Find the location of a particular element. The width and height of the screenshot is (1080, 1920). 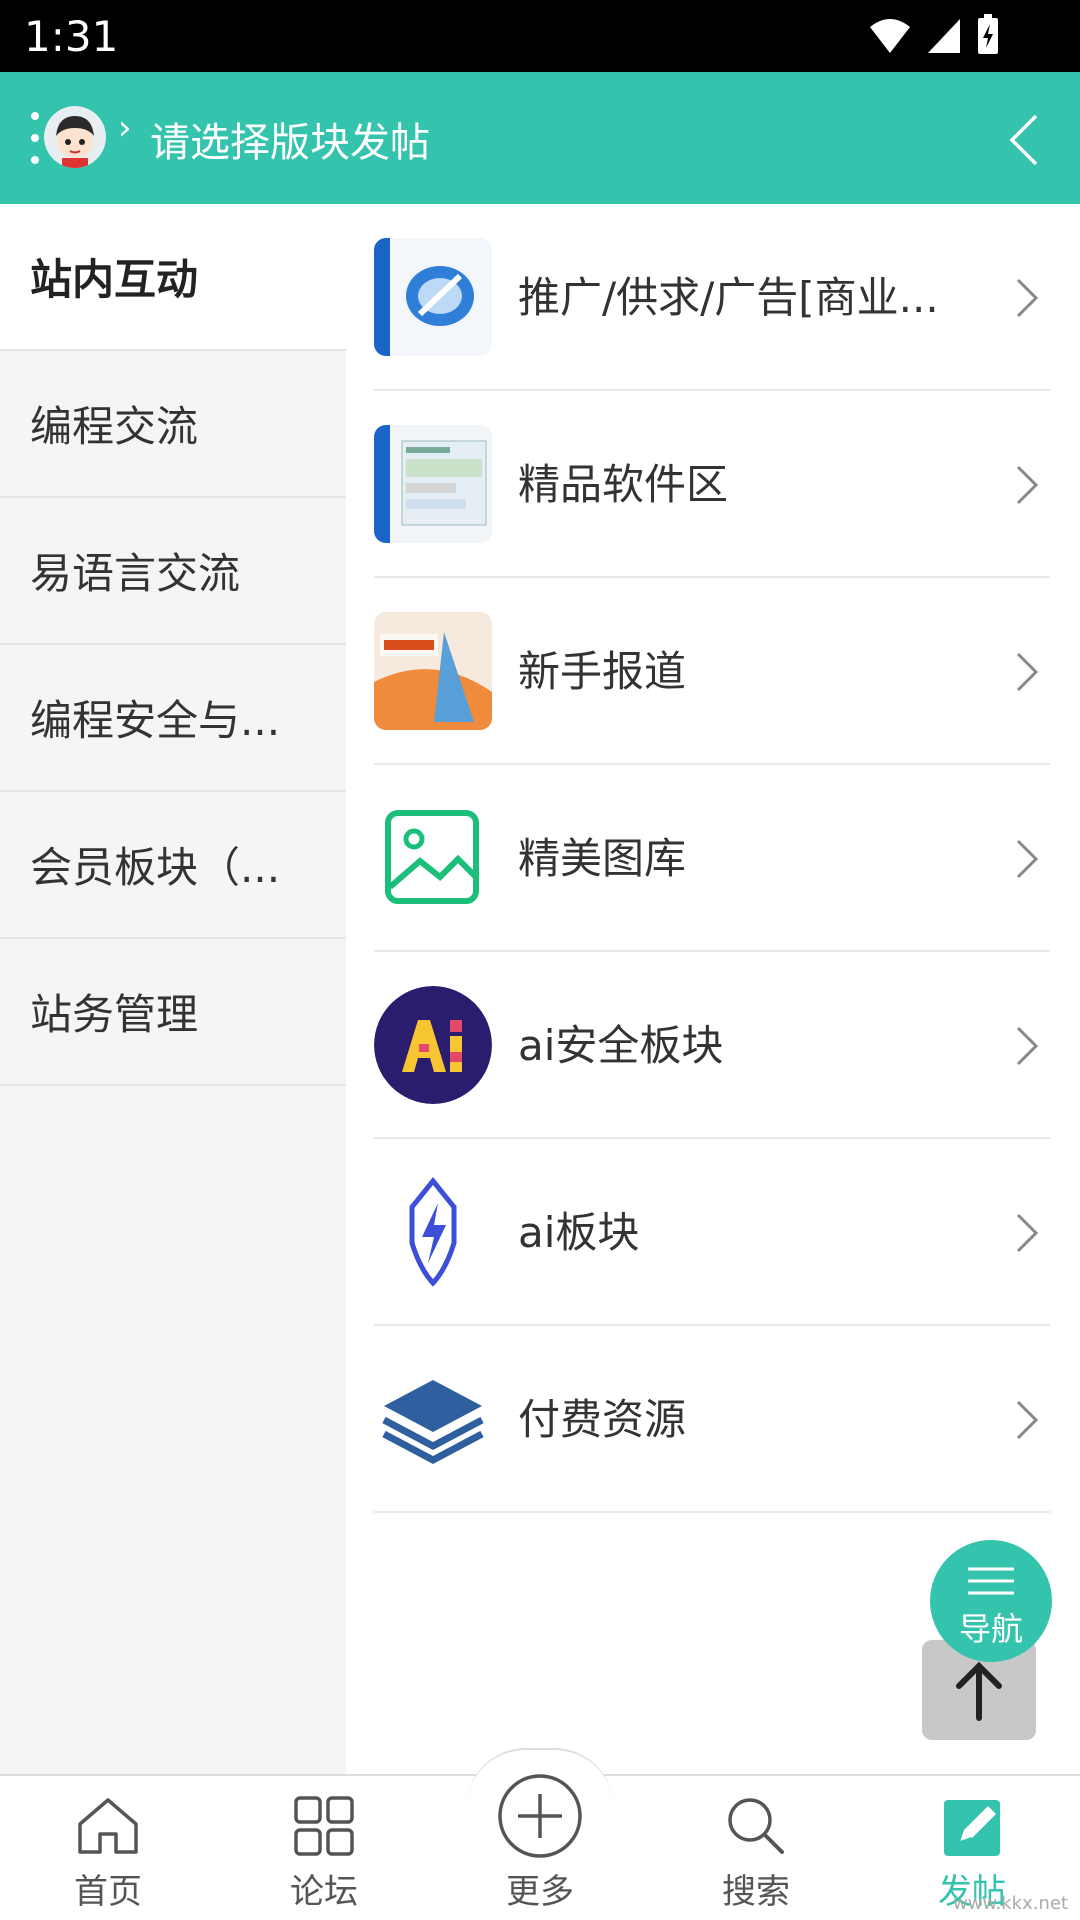

ai-security-icon is located at coordinates (433, 1045).